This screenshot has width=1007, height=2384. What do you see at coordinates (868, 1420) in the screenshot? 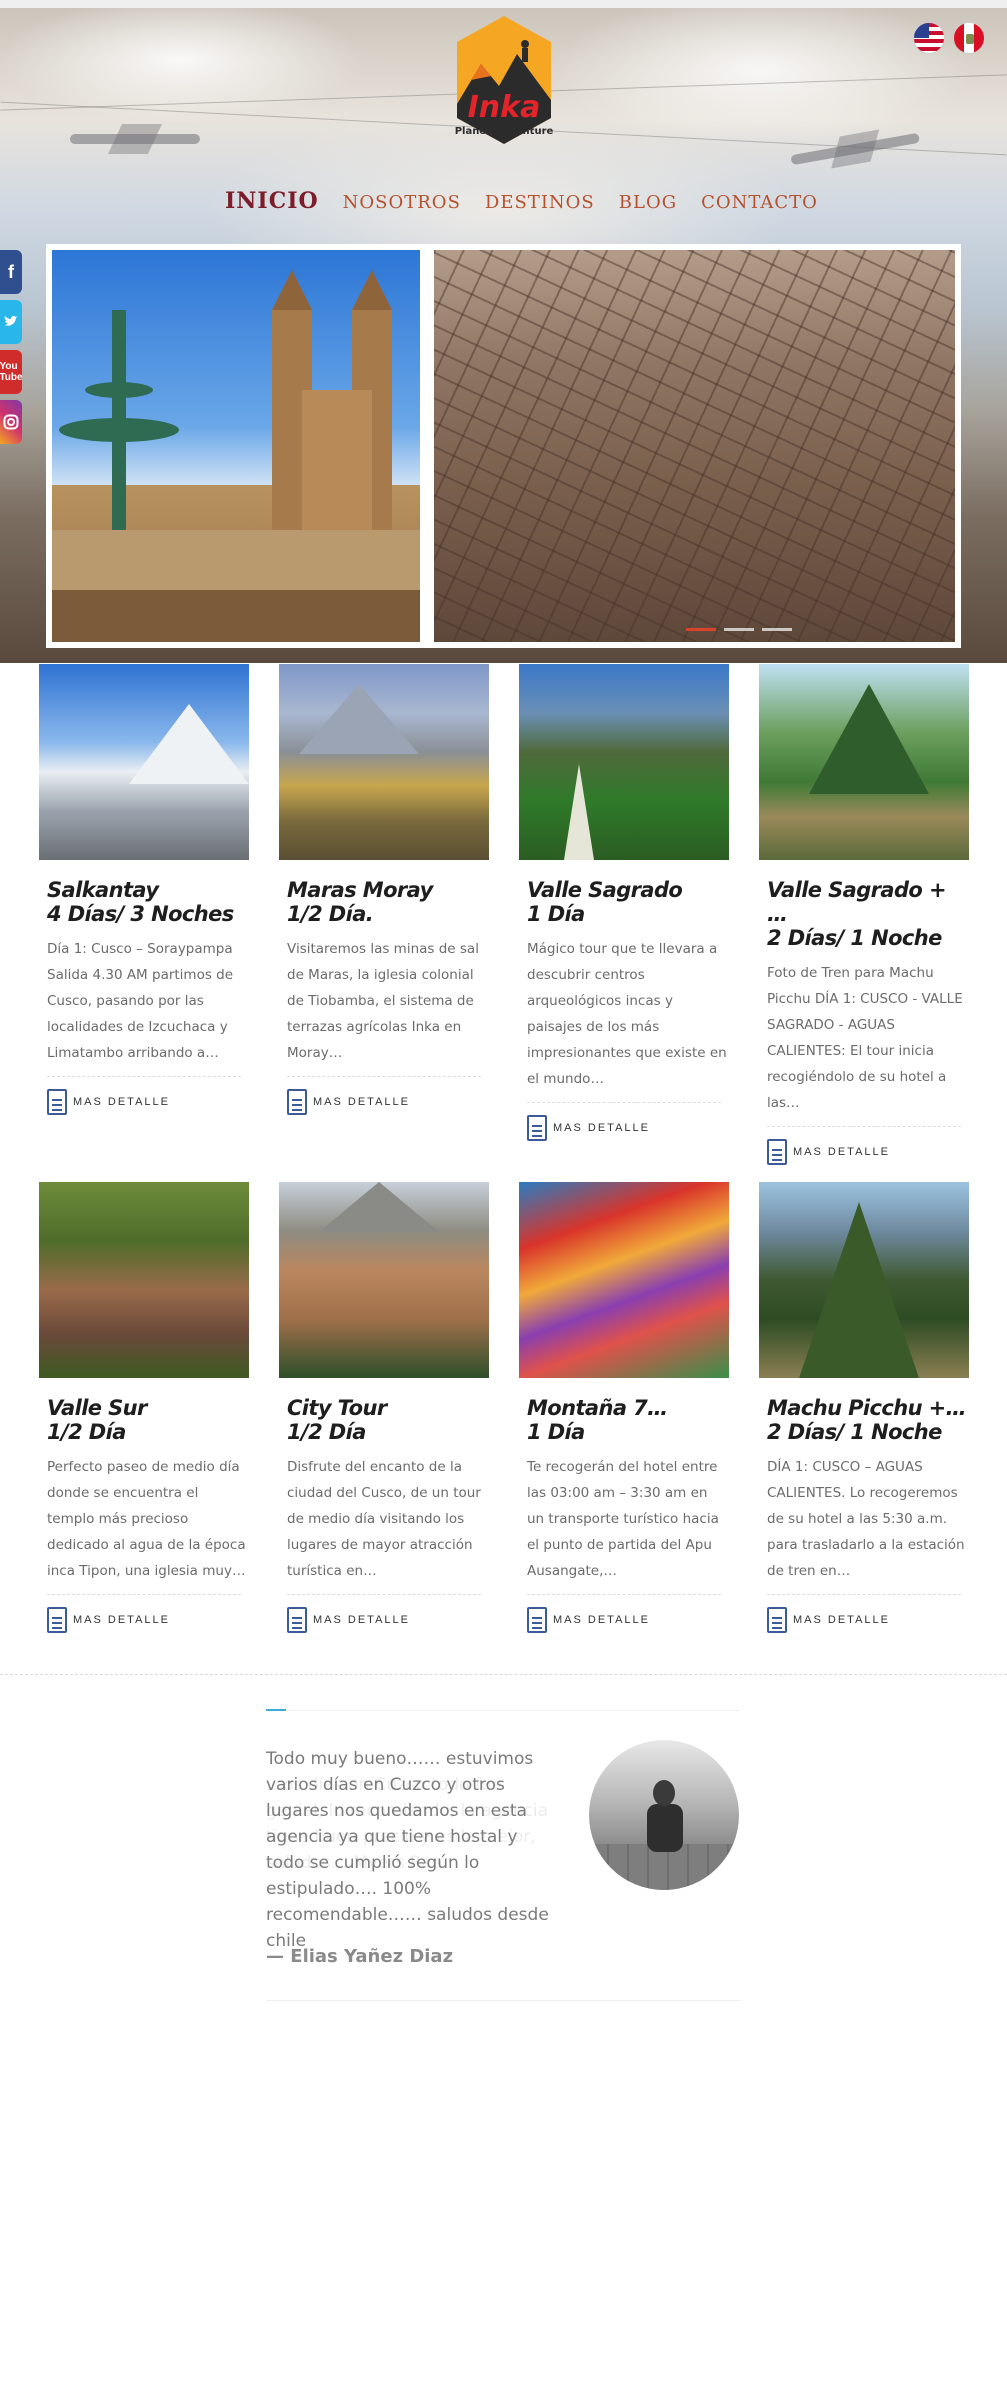
I see `tour-title: Machu Picchu +… 2 Días/ 1 Noche` at bounding box center [868, 1420].